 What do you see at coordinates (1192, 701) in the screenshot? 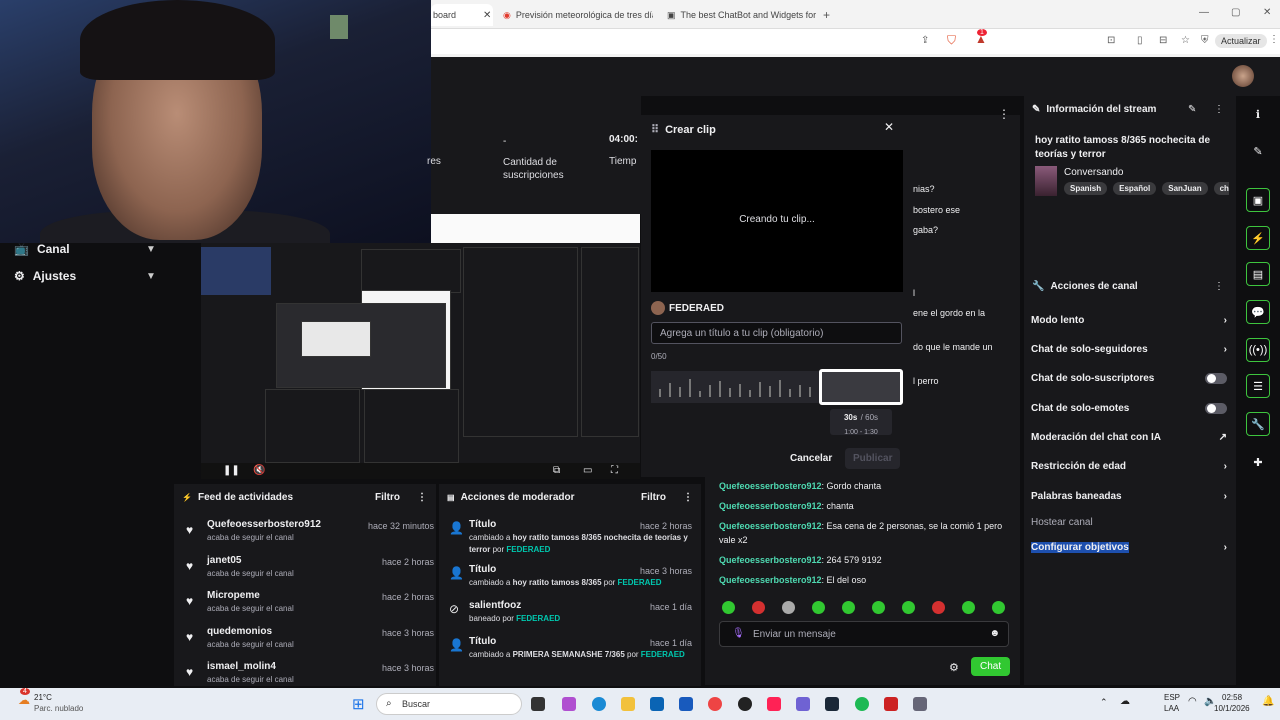
I see `wifi-icon: ◠` at bounding box center [1192, 701].